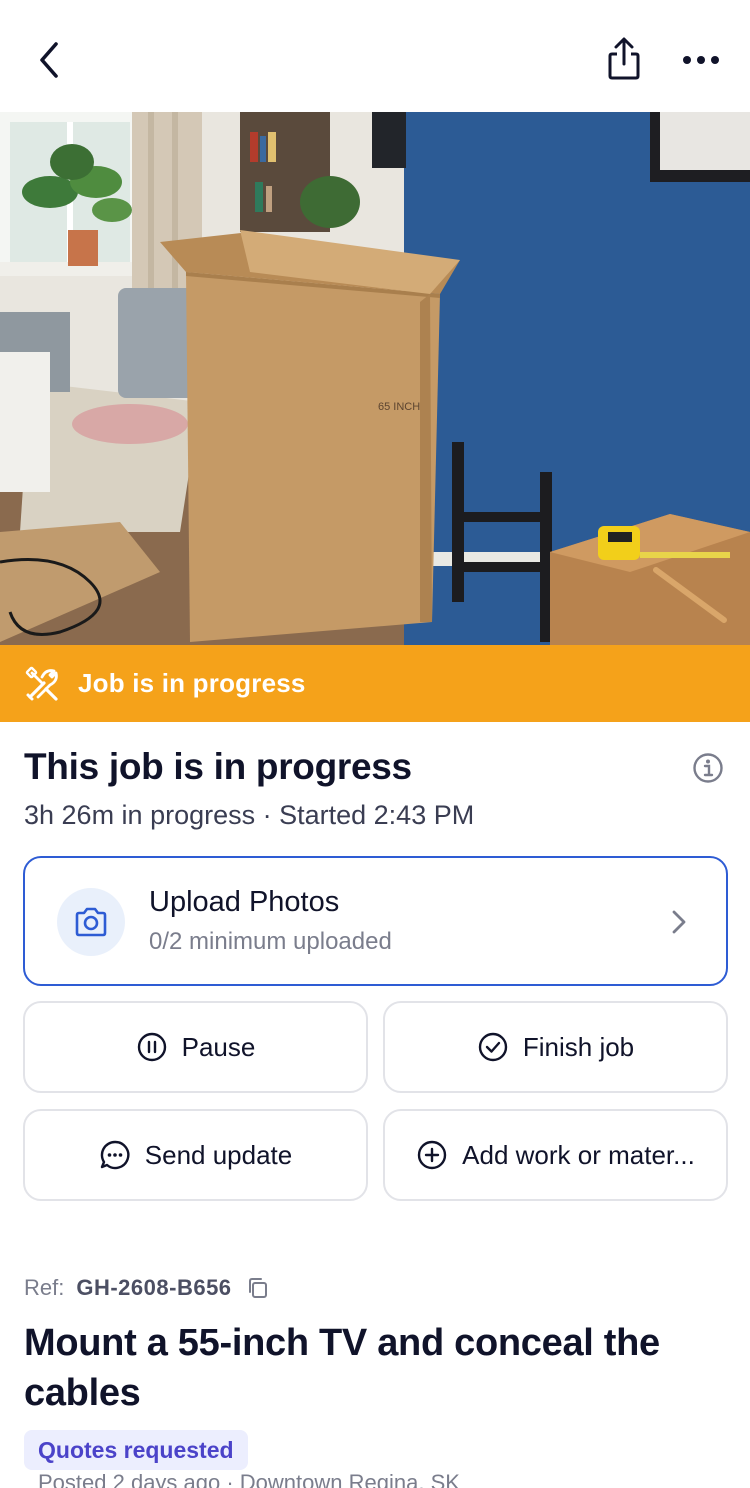 Image resolution: width=750 pixels, height=1488 pixels. What do you see at coordinates (249, 815) in the screenshot?
I see `job-status-subtitle: 3h 26m in progress · Started 2:43 PM` at bounding box center [249, 815].